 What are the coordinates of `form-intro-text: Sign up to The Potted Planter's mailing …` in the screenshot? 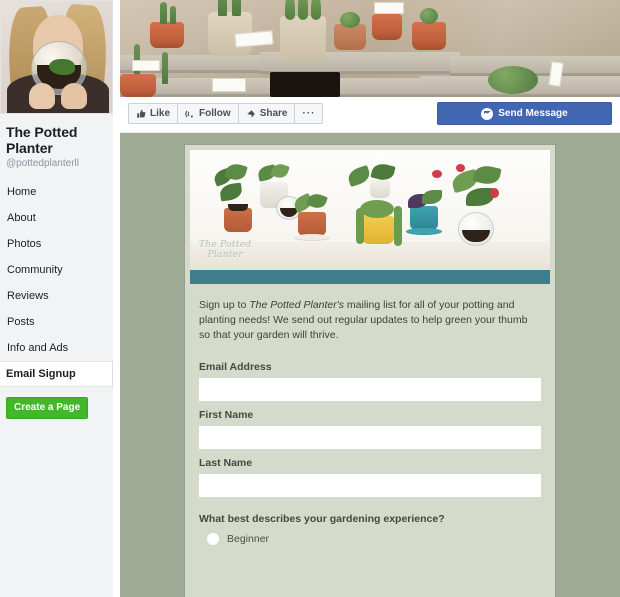 It's located at (370, 325).